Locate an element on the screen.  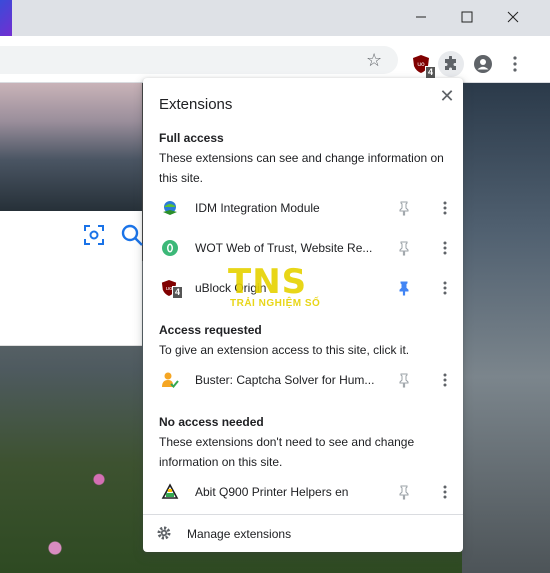
maximize-button is located at coordinates (467, 17).